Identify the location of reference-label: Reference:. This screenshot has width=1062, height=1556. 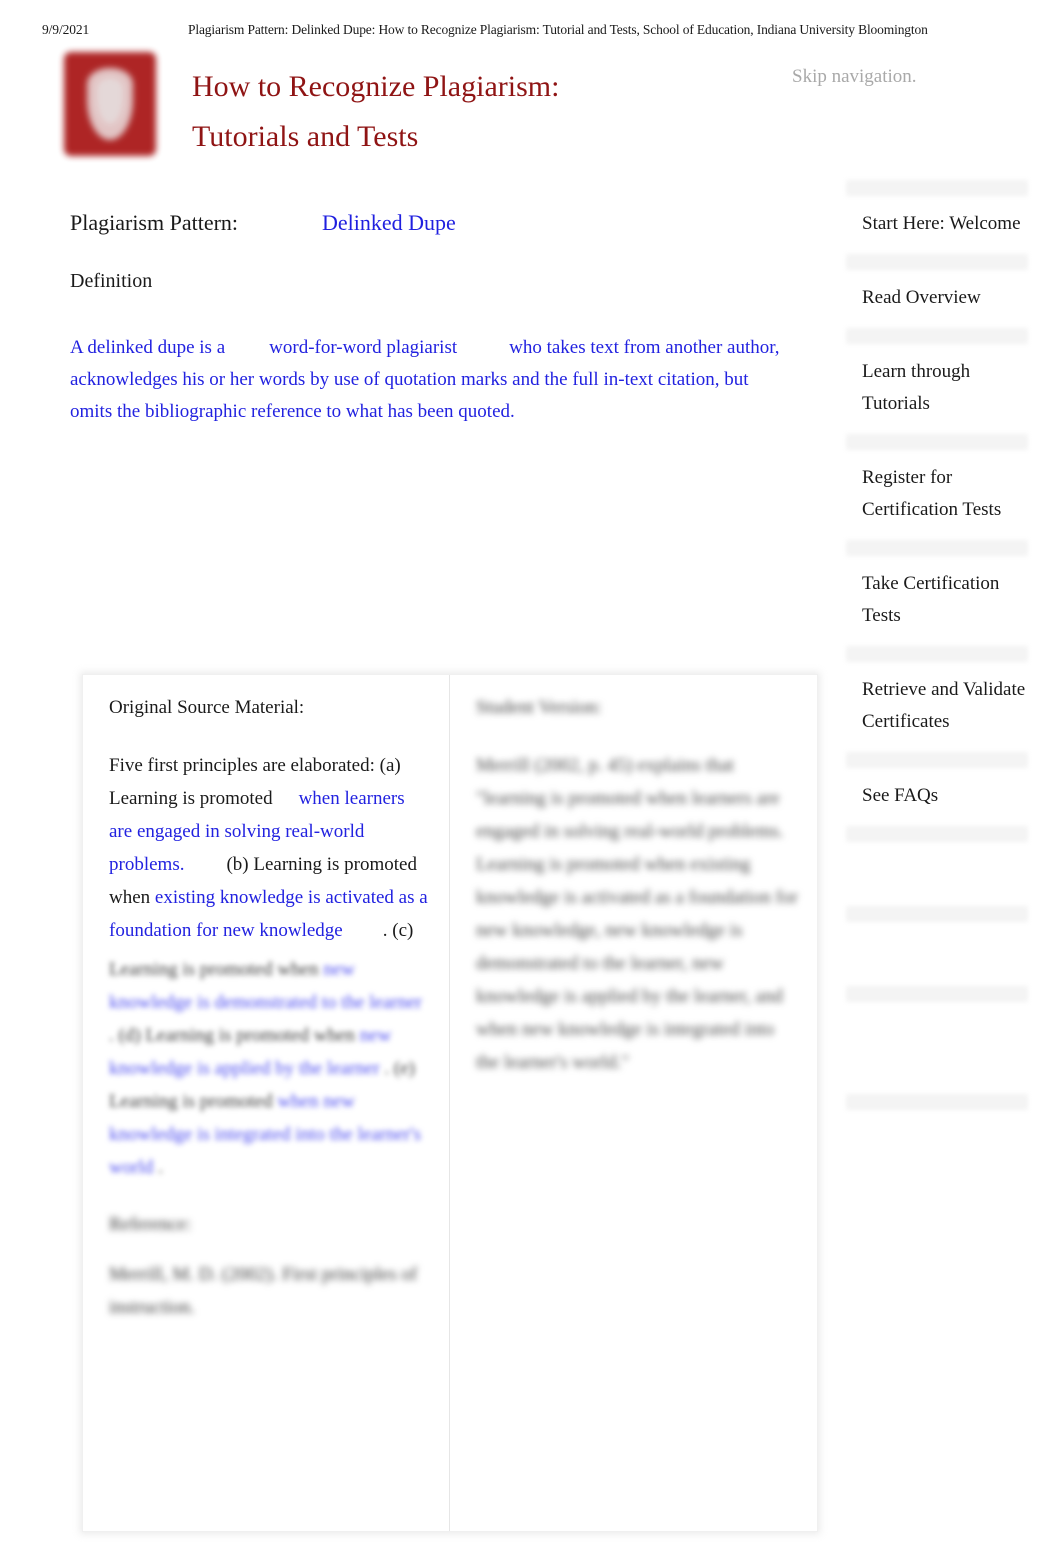
(150, 1224).